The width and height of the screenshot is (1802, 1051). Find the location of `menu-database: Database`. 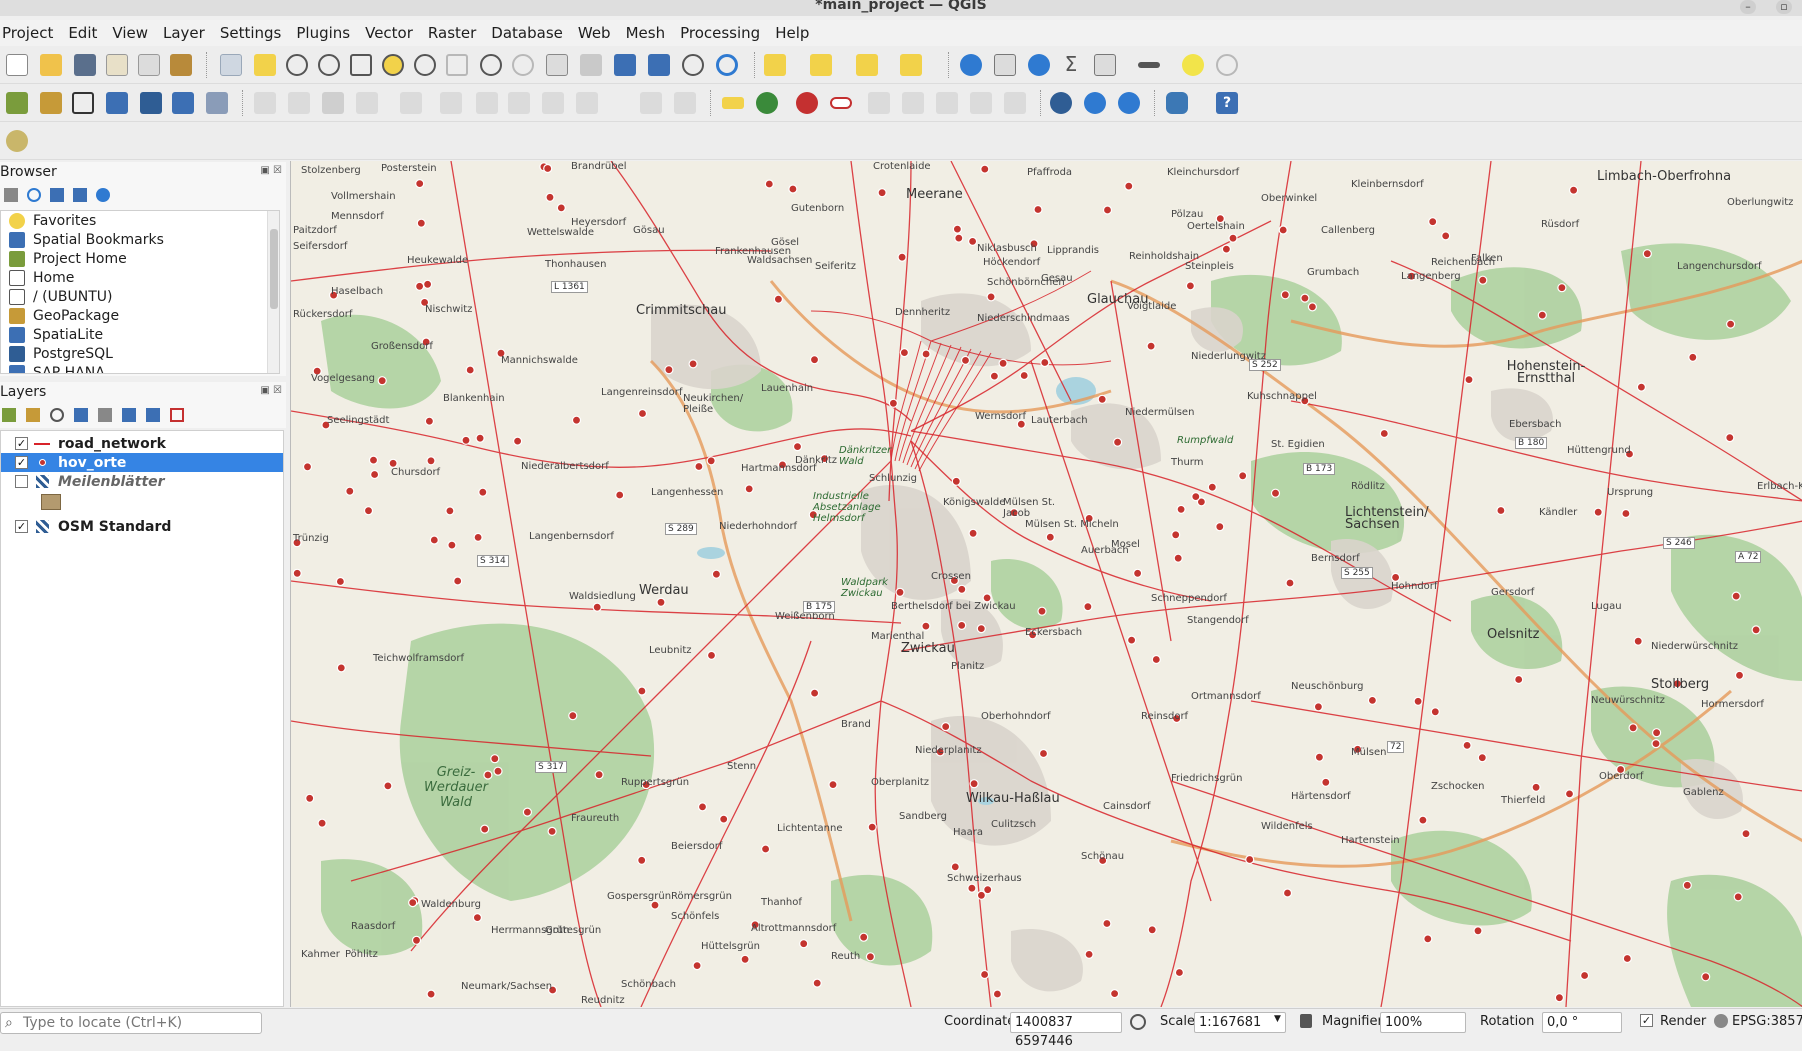

menu-database: Database is located at coordinates (526, 33).